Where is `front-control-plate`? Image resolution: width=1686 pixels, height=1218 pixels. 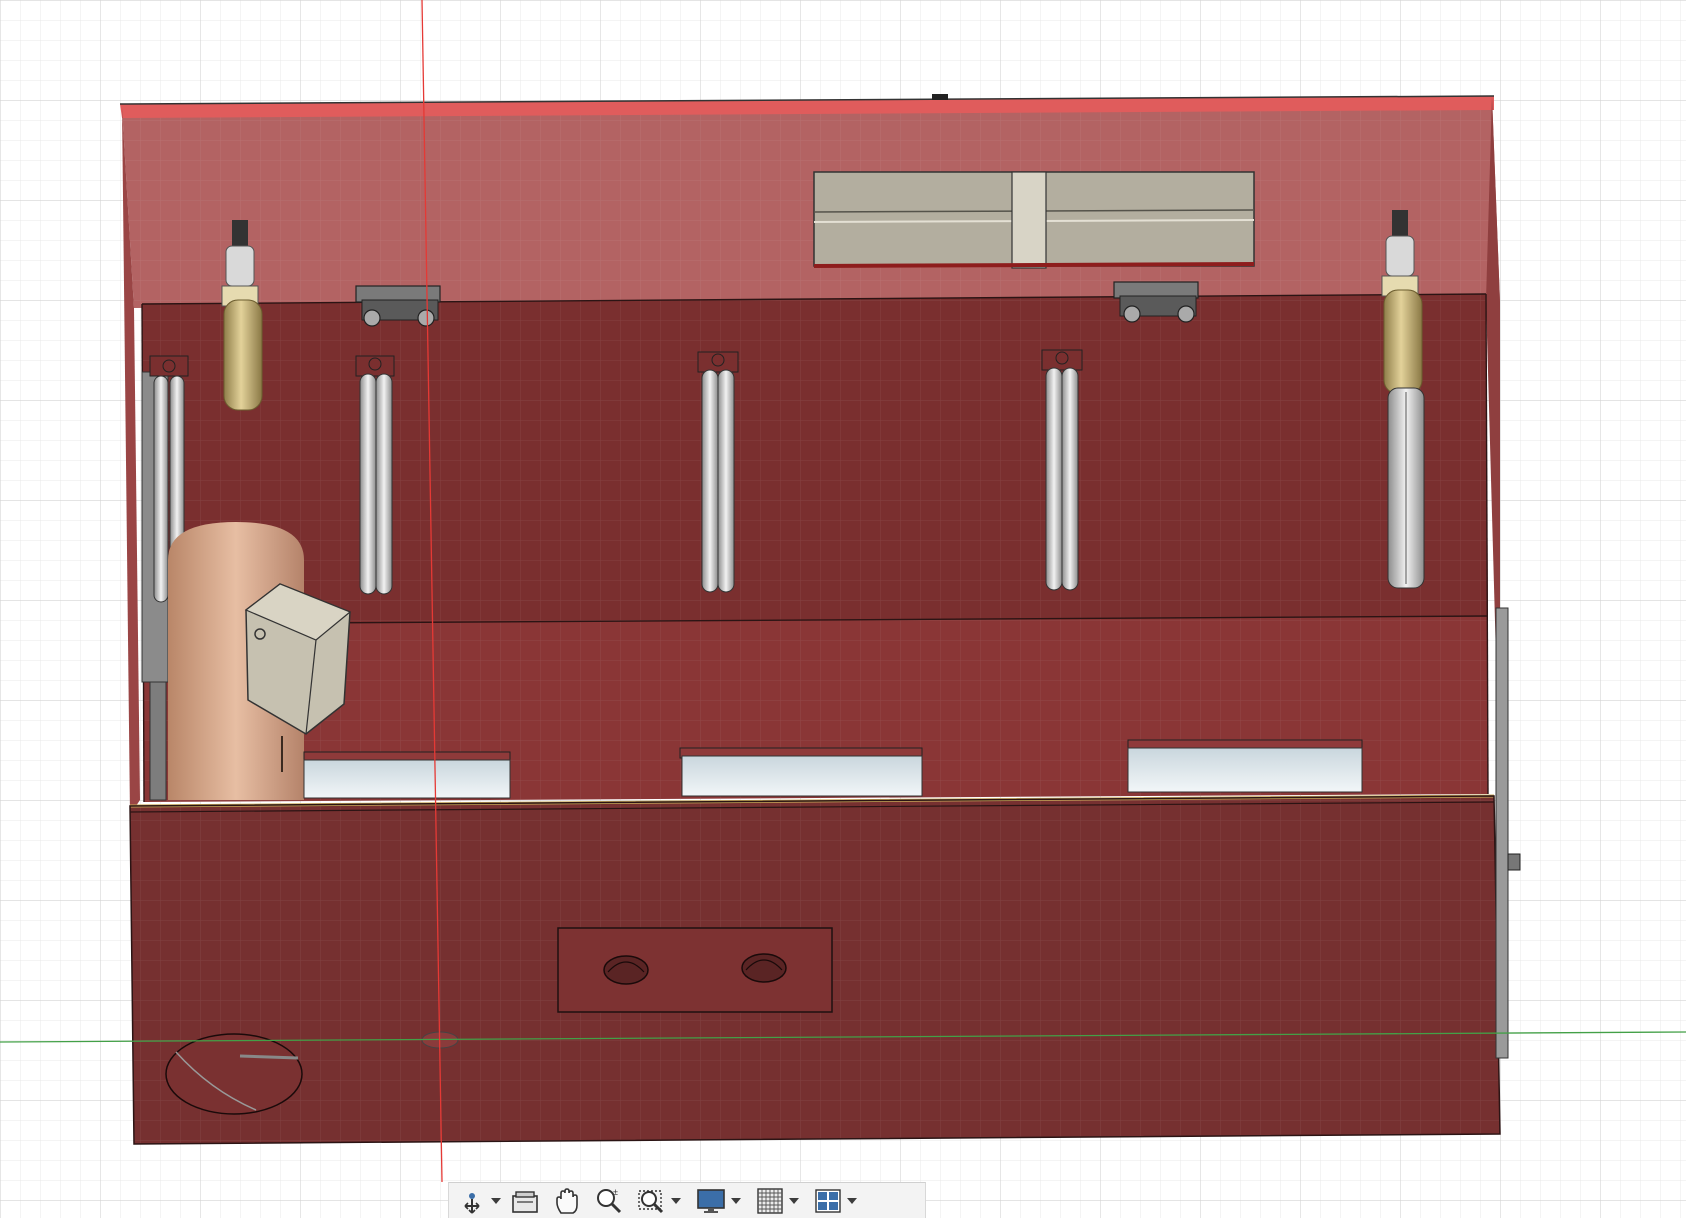
front-control-plate is located at coordinates (695, 970).